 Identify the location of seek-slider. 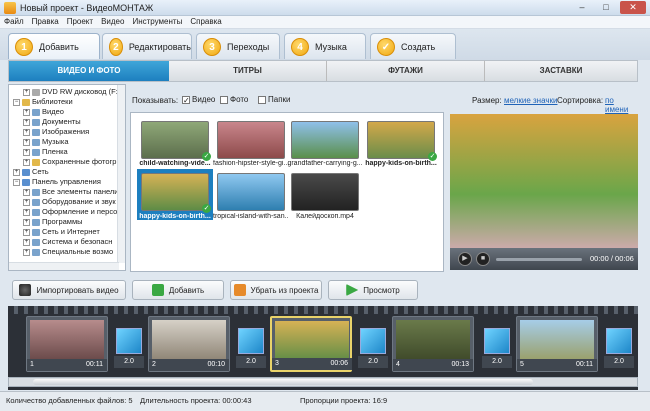
(539, 259).